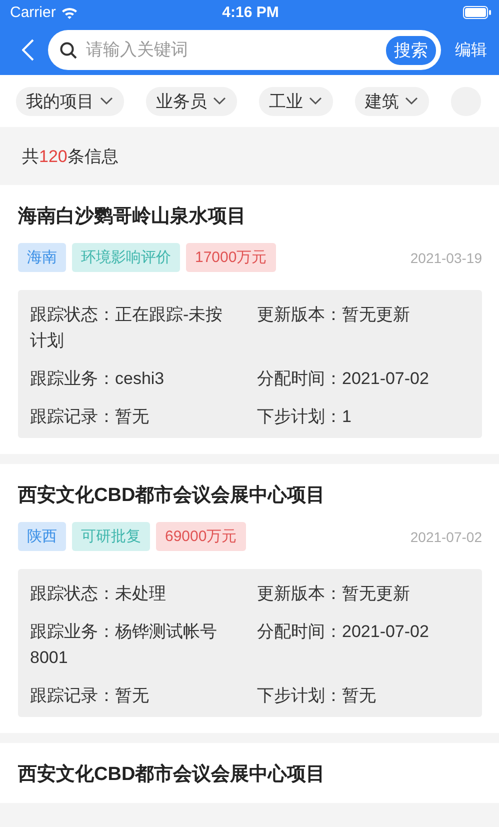 This screenshot has height=827, width=499. What do you see at coordinates (201, 536) in the screenshot?
I see `amount-tag: 69000万元` at bounding box center [201, 536].